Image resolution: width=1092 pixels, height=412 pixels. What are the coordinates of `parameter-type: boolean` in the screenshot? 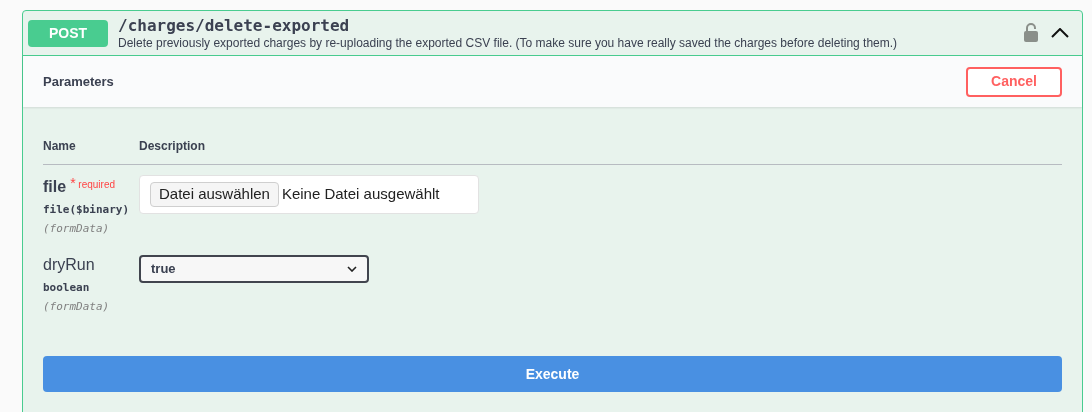 It's located at (67, 288).